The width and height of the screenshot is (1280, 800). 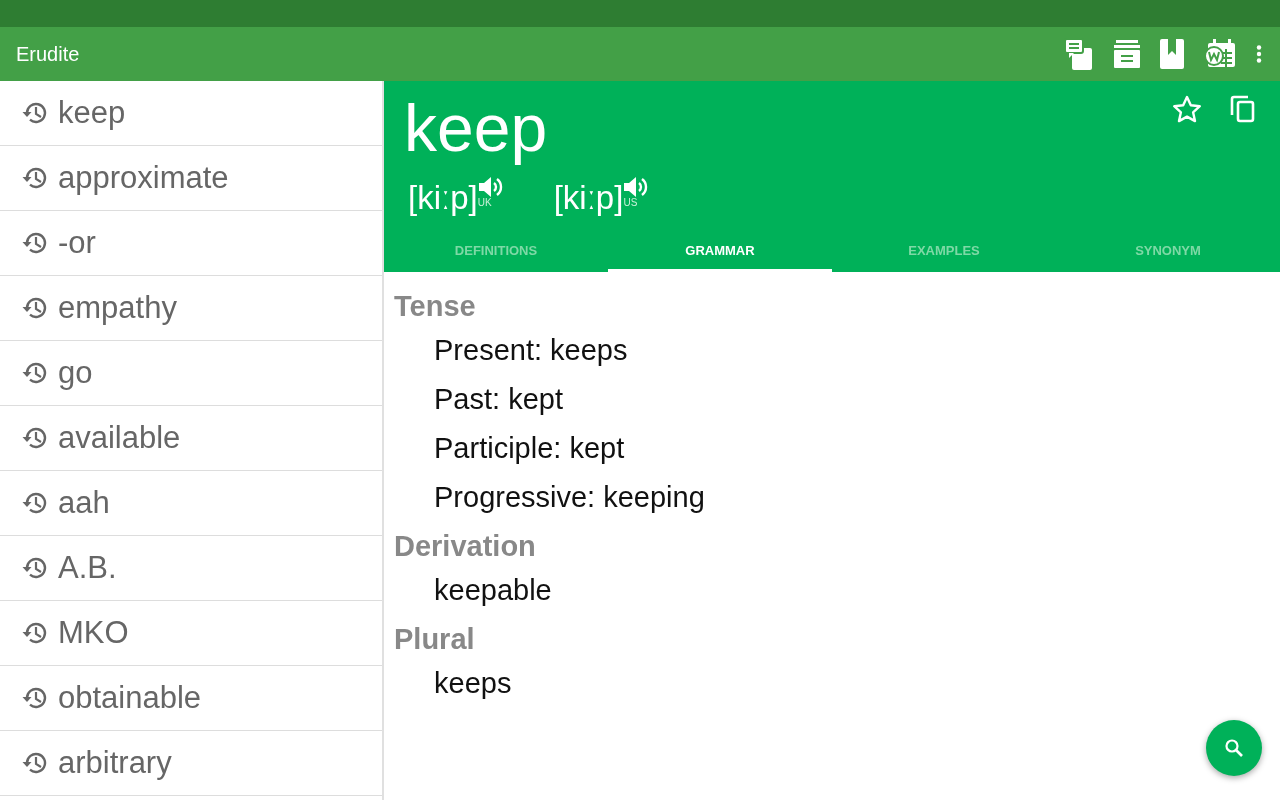 What do you see at coordinates (191, 633) in the screenshot?
I see `history-item: MKO` at bounding box center [191, 633].